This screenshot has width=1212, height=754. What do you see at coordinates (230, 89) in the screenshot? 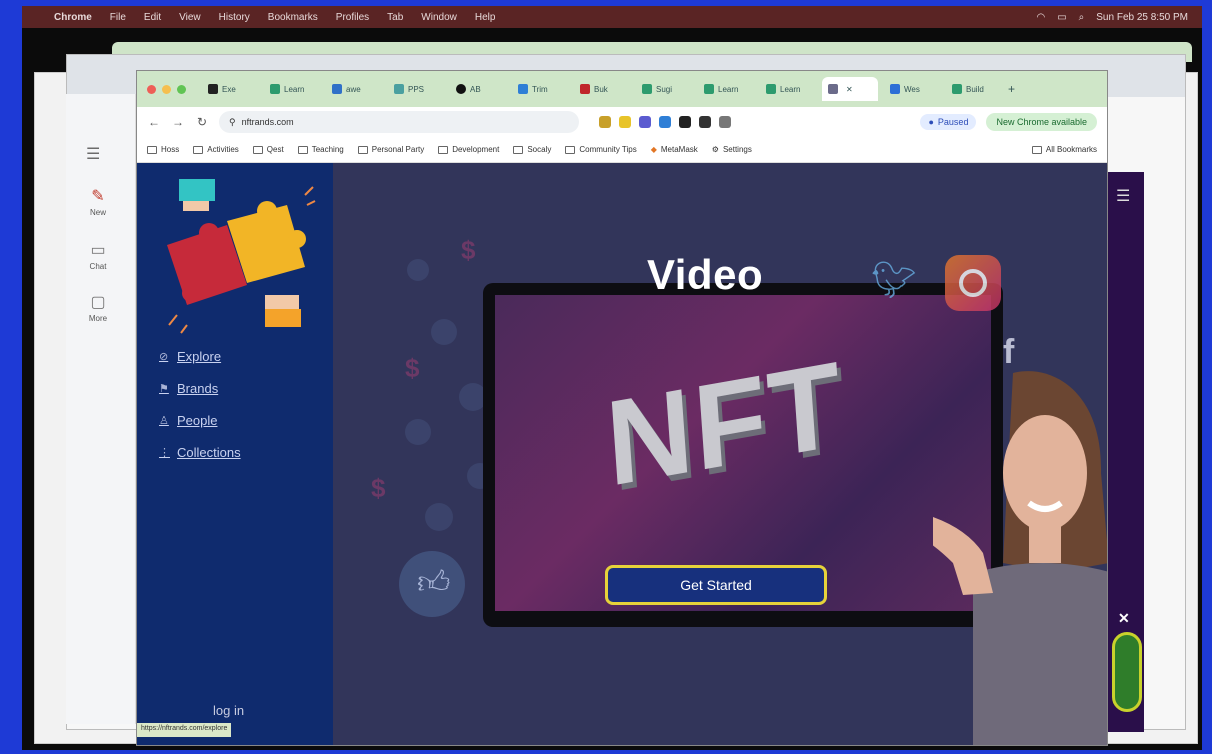
I see `browser-tab: Exe` at bounding box center [230, 89].